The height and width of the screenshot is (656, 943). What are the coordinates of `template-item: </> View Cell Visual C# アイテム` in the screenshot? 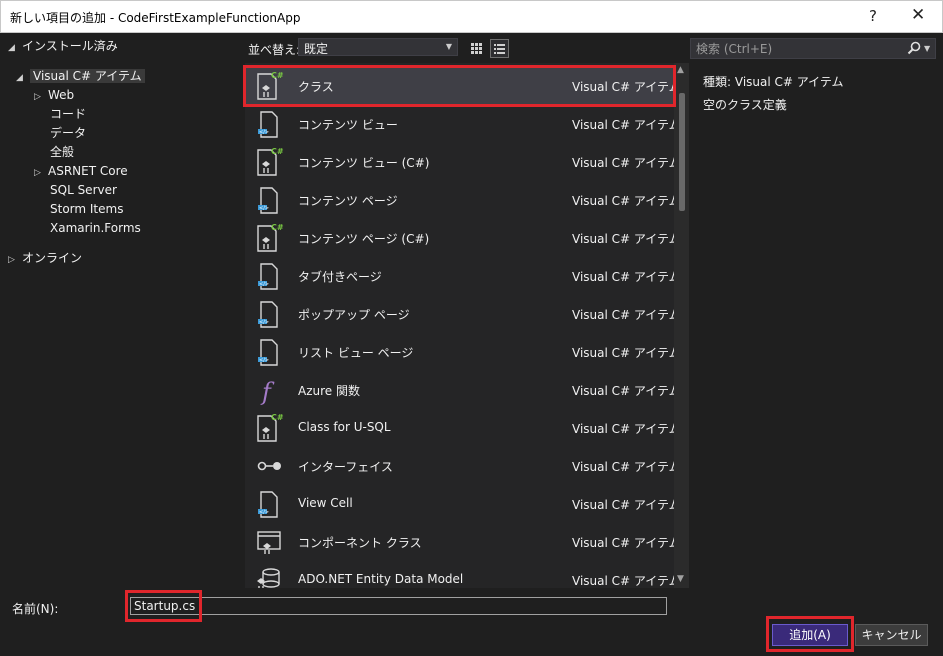 It's located at (463, 504).